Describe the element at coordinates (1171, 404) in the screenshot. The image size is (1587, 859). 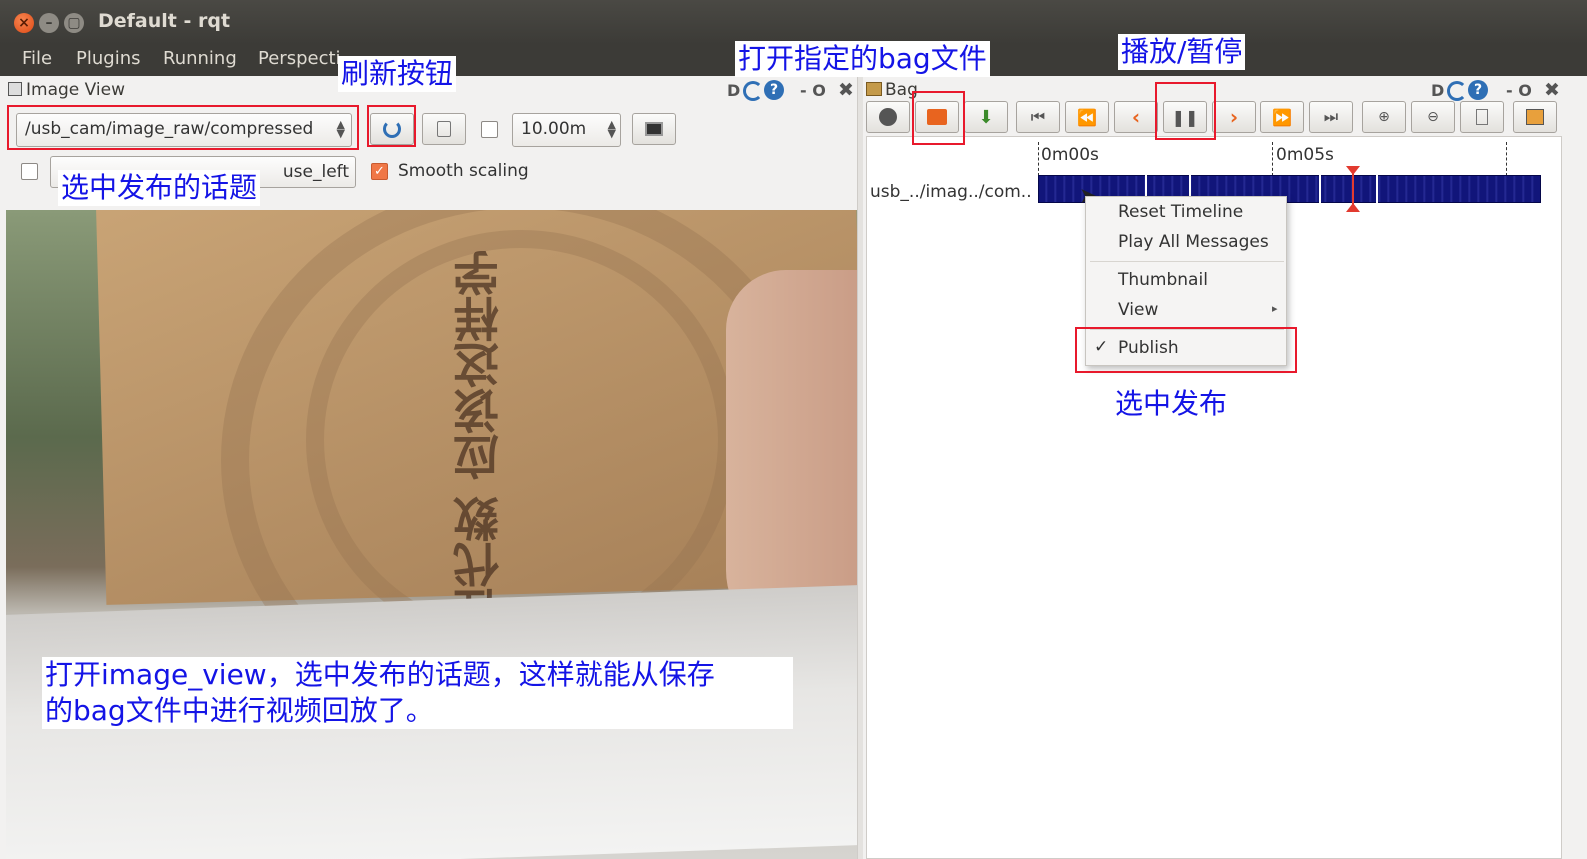
I see `annotation-select-publish: 选中发布` at that location.